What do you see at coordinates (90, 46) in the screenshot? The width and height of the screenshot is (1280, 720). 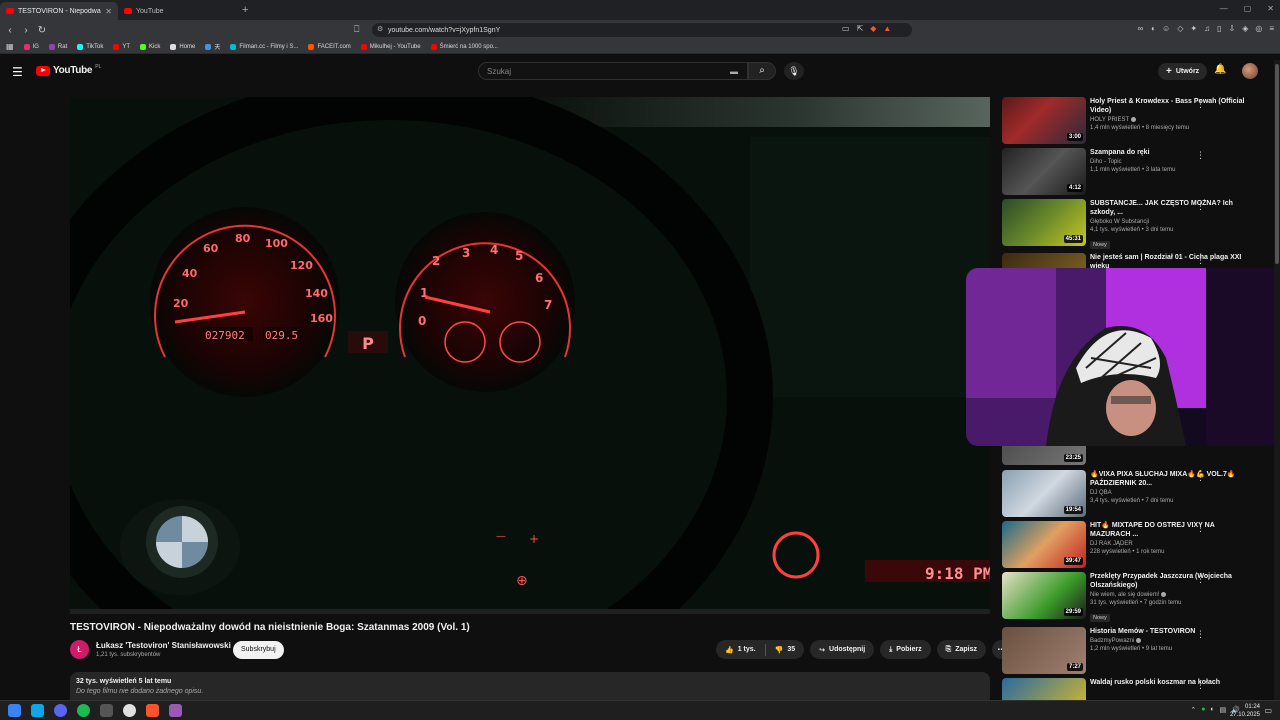 I see `bookmark-item: TikTok` at bounding box center [90, 46].